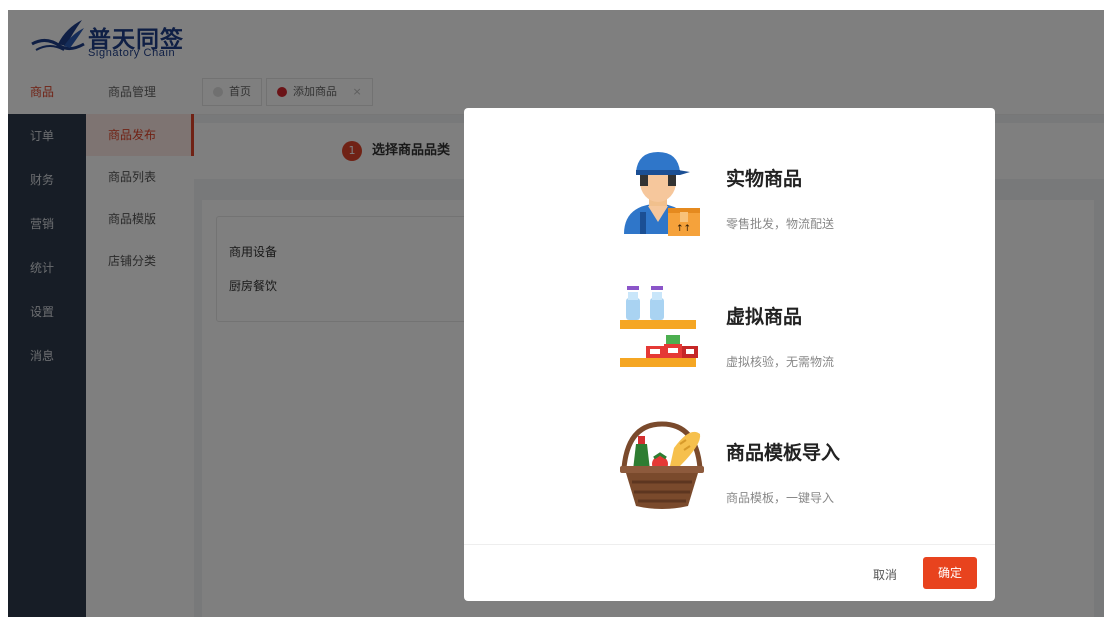 The width and height of the screenshot is (1104, 617). I want to click on option-template-import: 商品模板导入 商品模板，一键导入, so click(729, 480).